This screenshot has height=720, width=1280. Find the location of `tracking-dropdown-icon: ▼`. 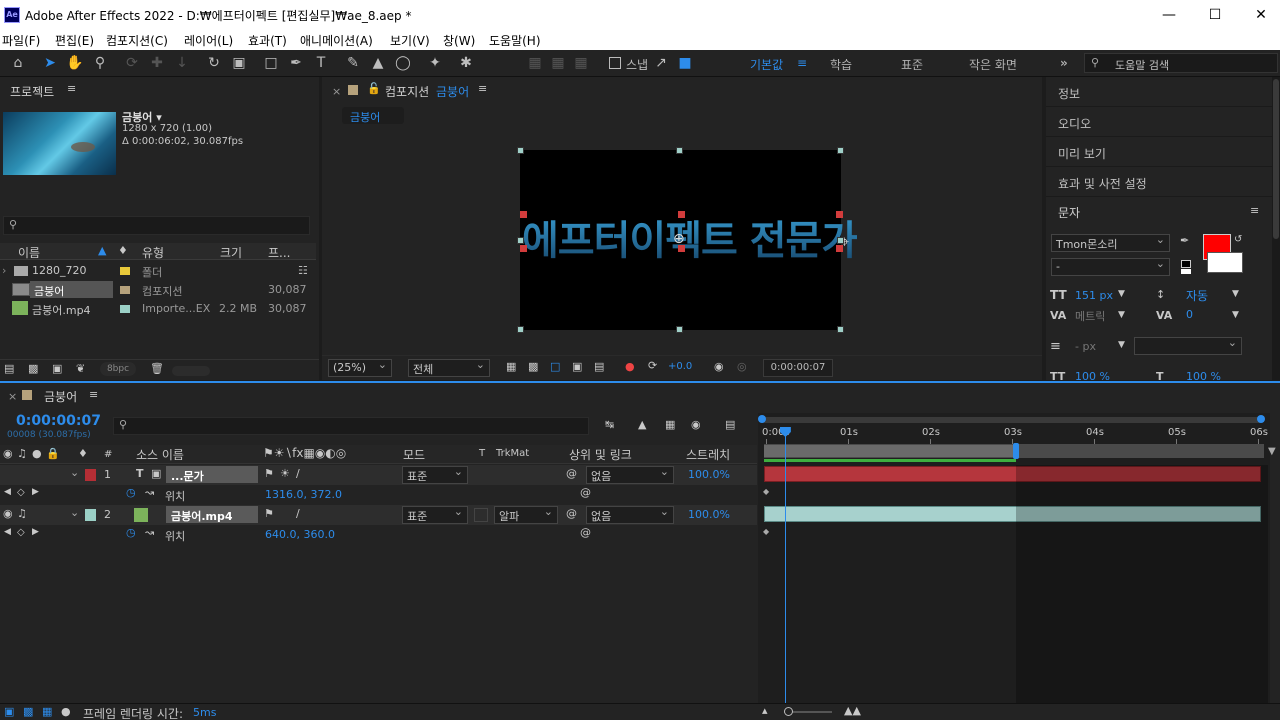

tracking-dropdown-icon: ▼ is located at coordinates (1235, 315).